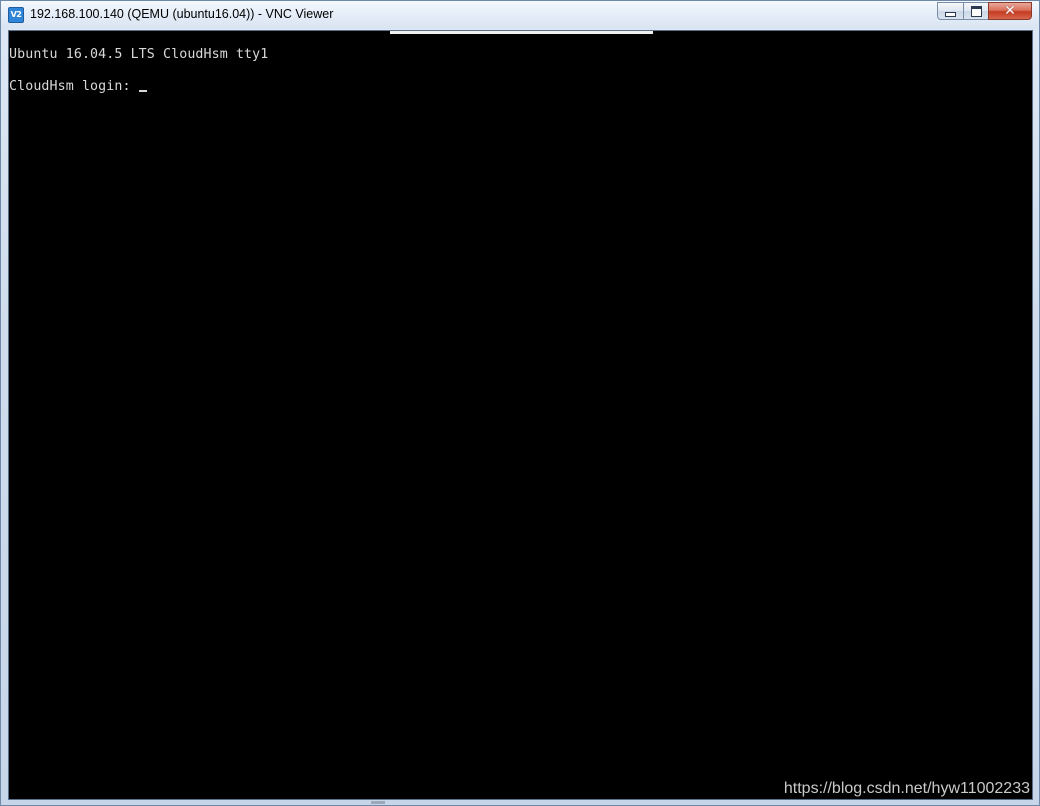 The width and height of the screenshot is (1040, 806). Describe the element at coordinates (139, 54) in the screenshot. I see `console-banner: Ubuntu 16.04.5 LTS CloudHsm tty1` at that location.